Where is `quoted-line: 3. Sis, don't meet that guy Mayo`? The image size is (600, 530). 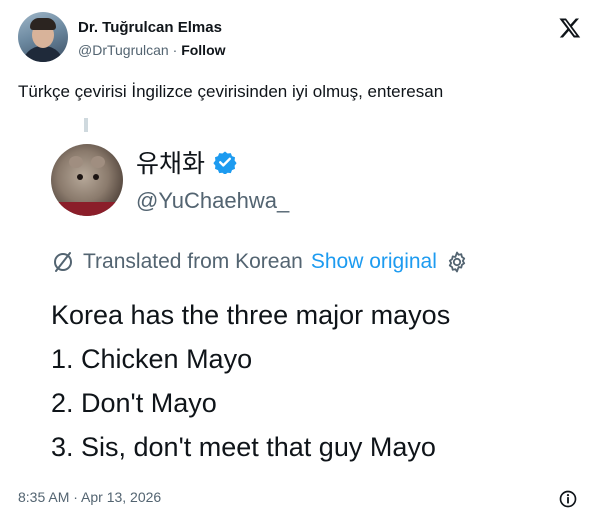 quoted-line: 3. Sis, don't meet that guy Mayo is located at coordinates (243, 447).